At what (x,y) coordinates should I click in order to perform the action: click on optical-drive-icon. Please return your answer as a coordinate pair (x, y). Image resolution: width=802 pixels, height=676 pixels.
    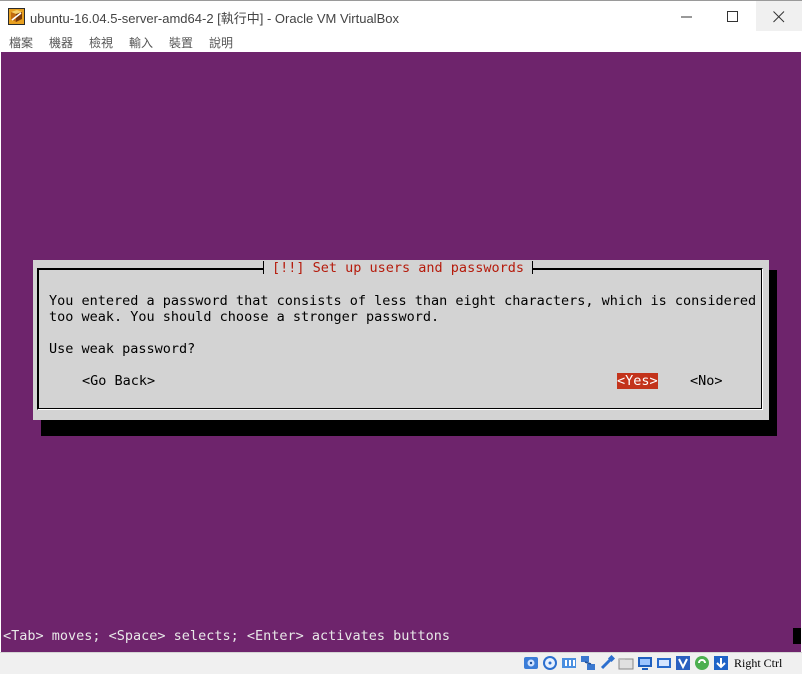
    Looking at the image, I should click on (550, 663).